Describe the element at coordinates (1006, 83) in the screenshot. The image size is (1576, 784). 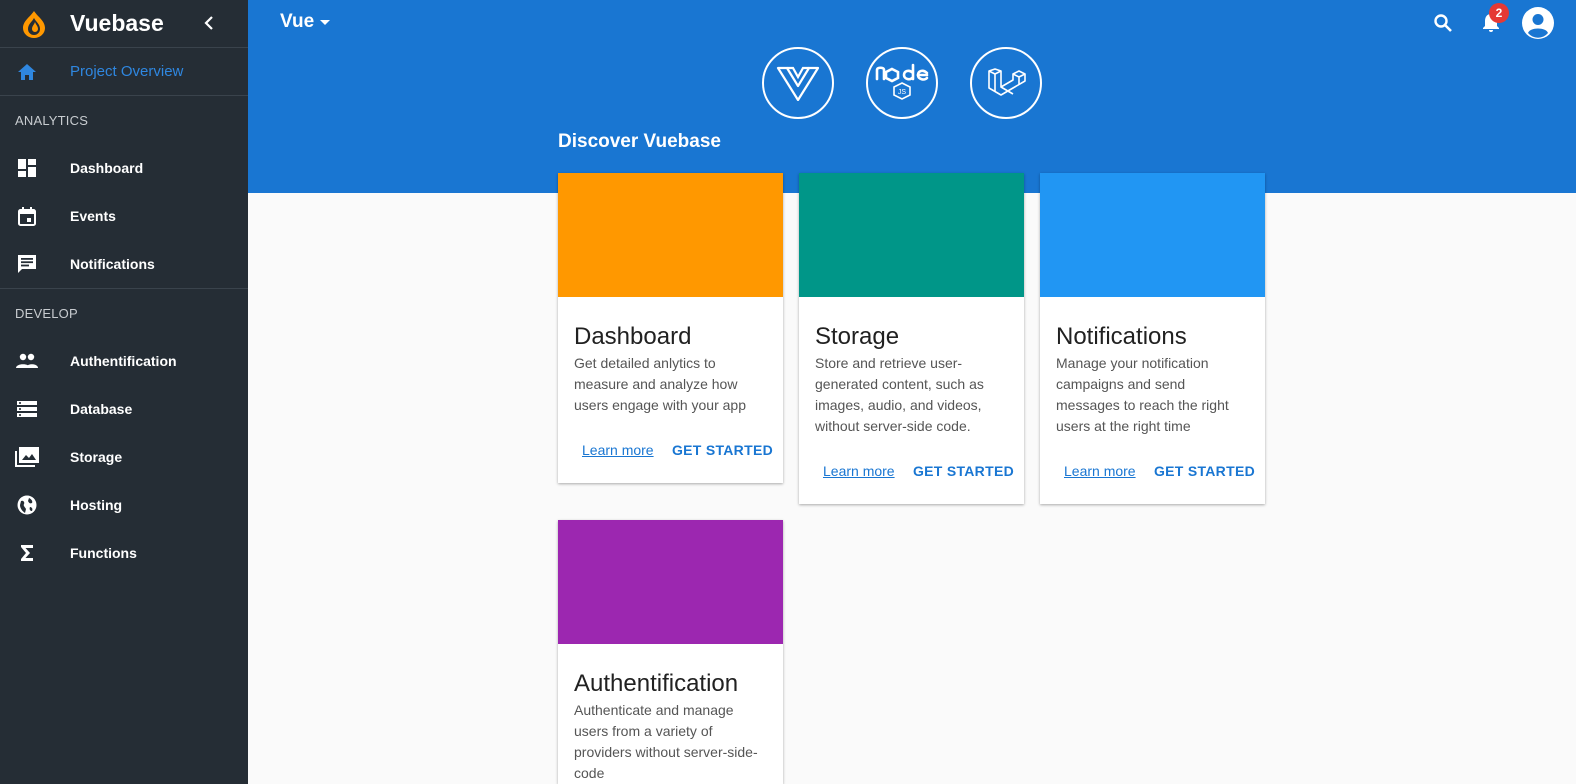
I see `laravel-logo` at that location.